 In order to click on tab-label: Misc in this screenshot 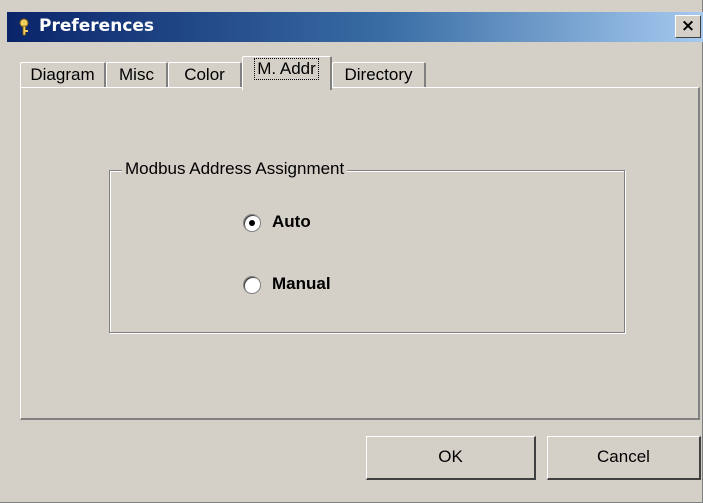, I will do `click(136, 74)`.